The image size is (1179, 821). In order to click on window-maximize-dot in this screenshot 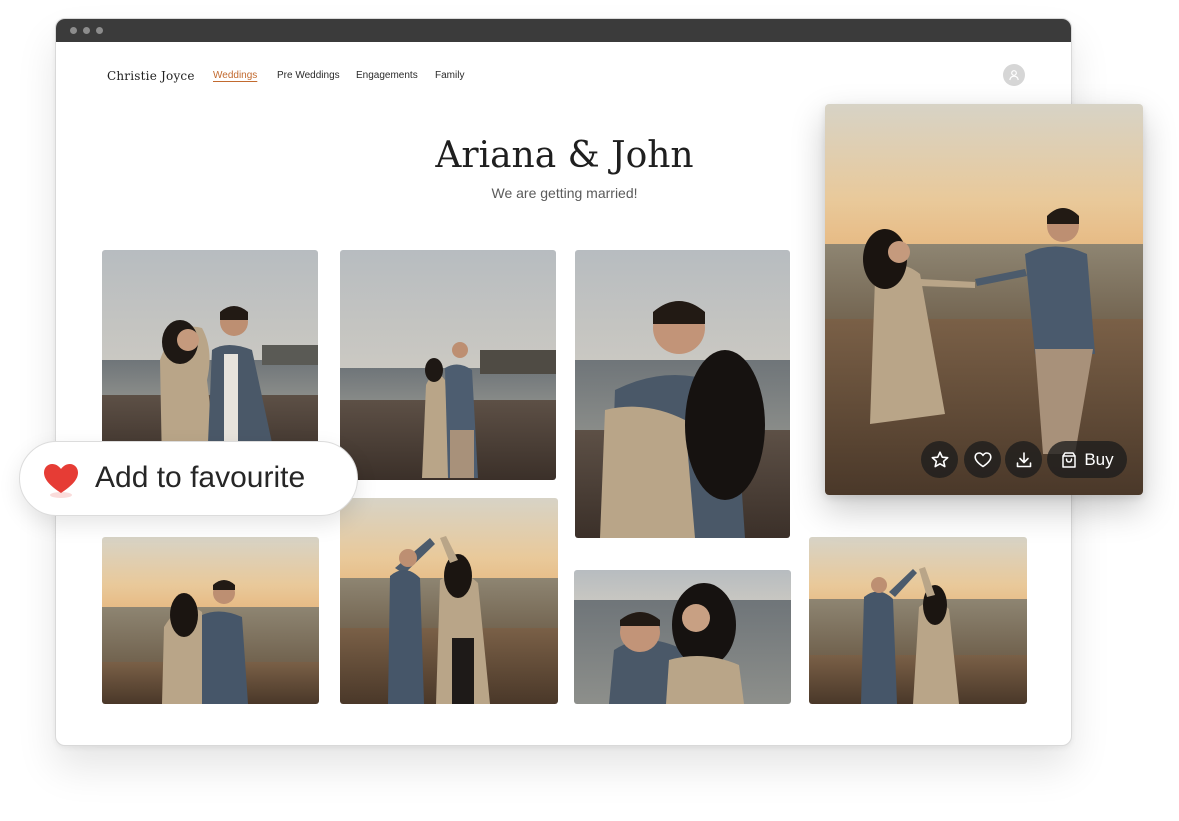, I will do `click(99, 30)`.